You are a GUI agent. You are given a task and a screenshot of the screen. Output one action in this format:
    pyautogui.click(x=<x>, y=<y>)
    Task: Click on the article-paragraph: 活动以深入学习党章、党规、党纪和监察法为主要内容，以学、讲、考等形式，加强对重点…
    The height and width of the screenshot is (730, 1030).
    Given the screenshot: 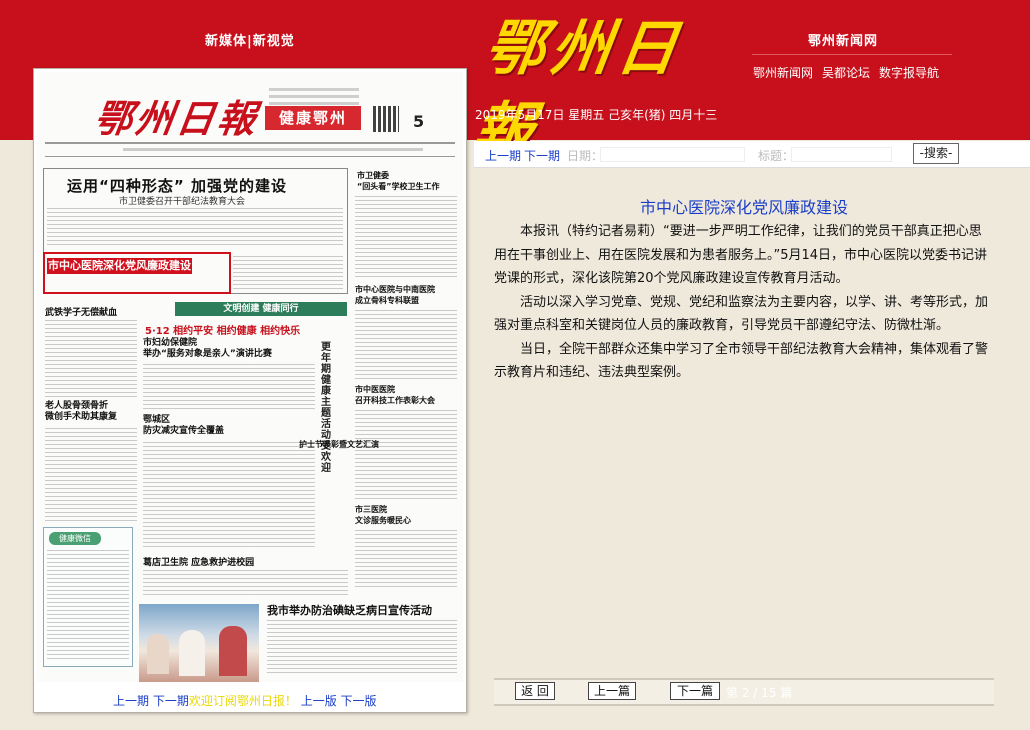 What is the action you would take?
    pyautogui.click(x=741, y=314)
    